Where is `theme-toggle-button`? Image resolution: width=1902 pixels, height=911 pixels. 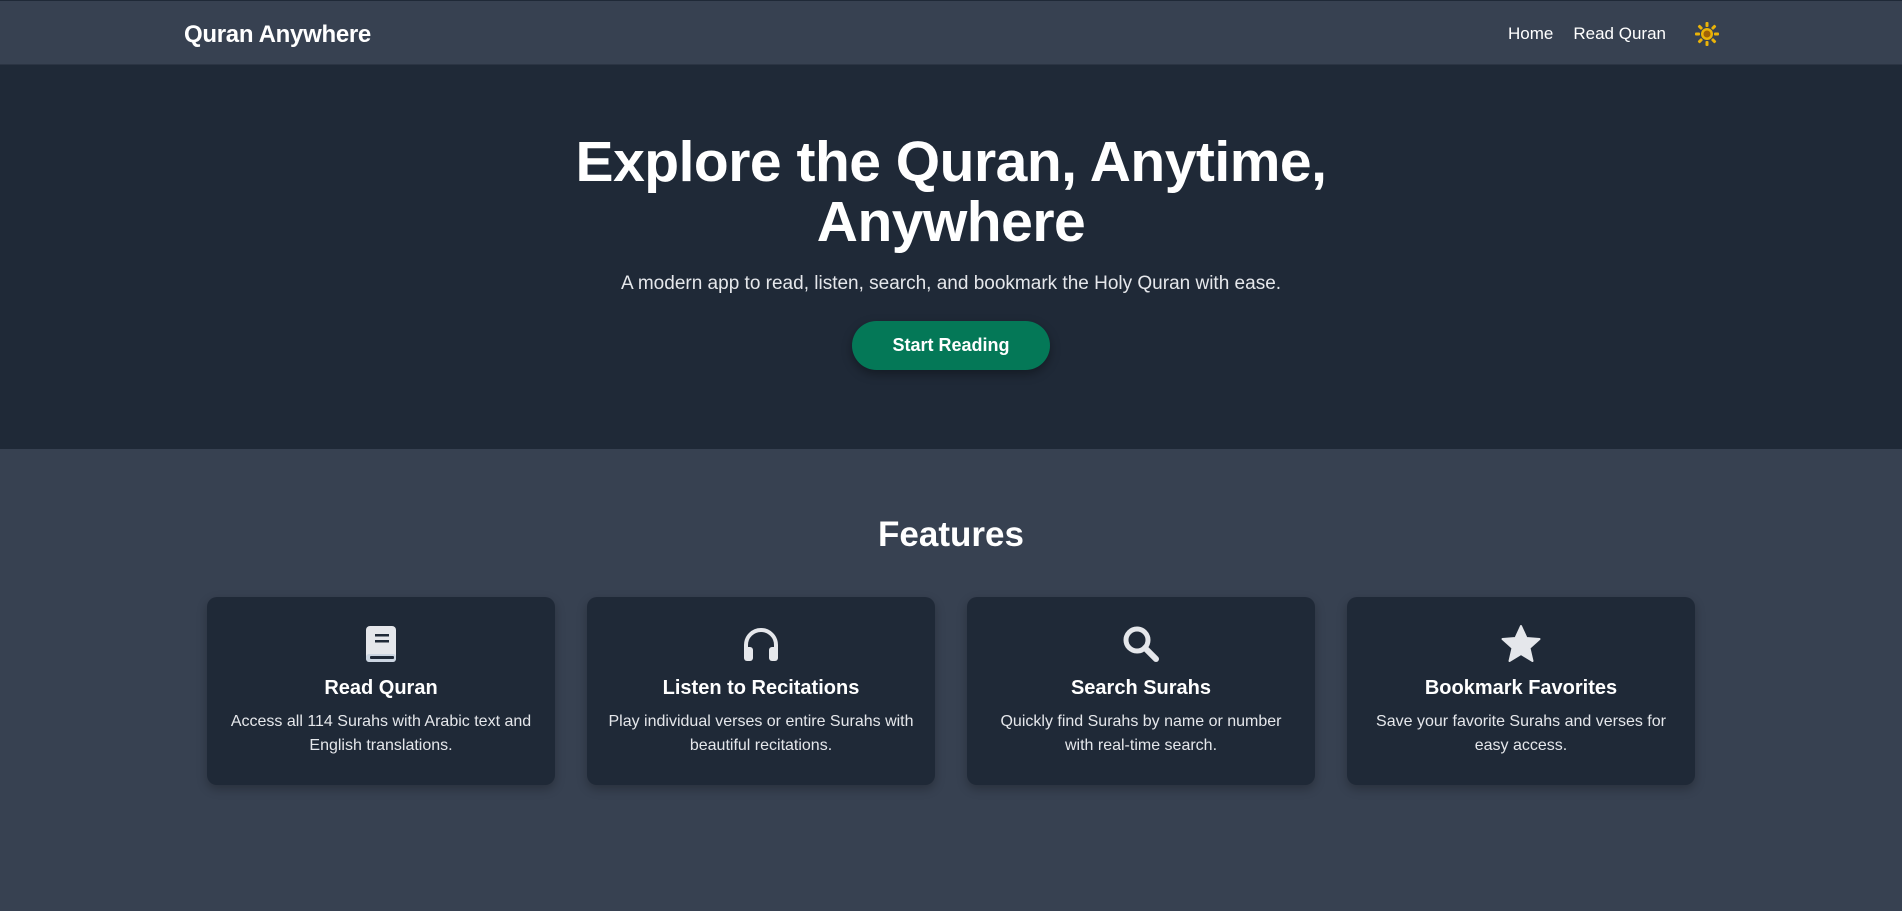 theme-toggle-button is located at coordinates (1707, 34).